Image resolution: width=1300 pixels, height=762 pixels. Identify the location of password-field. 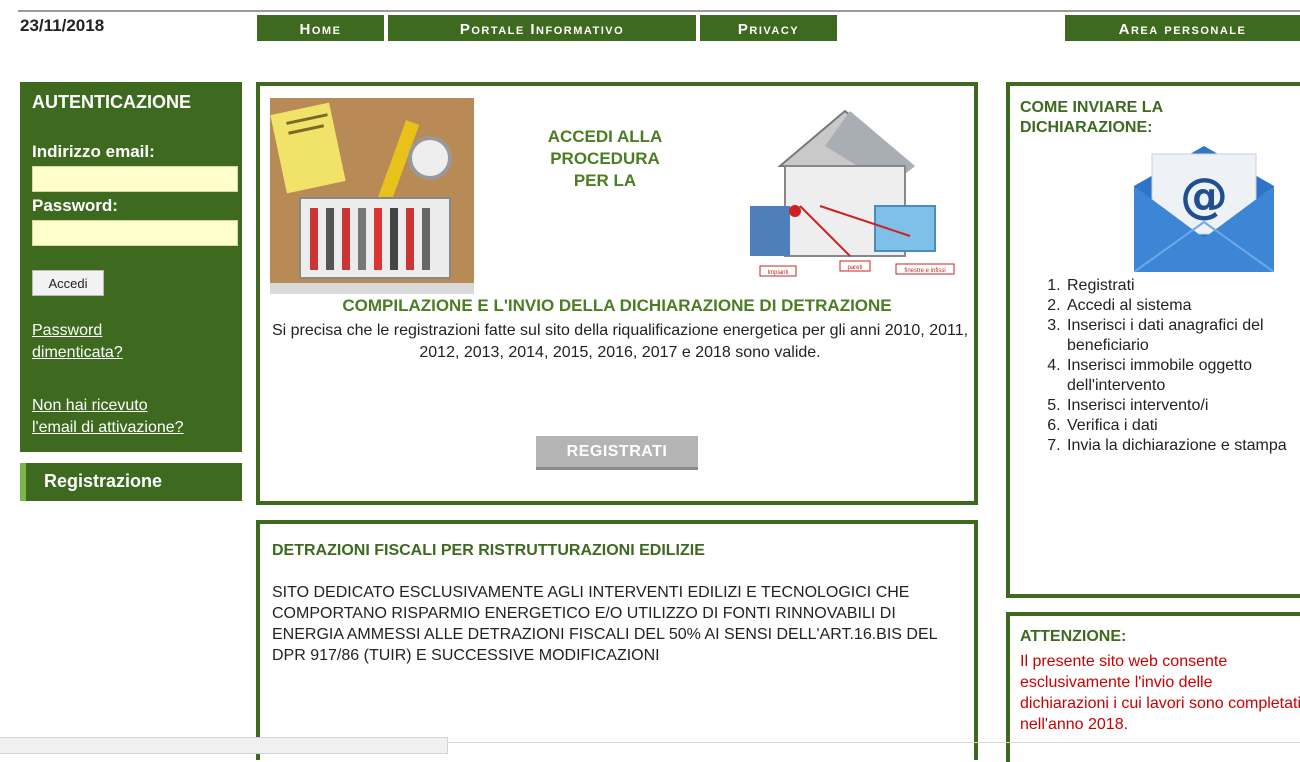
(135, 233).